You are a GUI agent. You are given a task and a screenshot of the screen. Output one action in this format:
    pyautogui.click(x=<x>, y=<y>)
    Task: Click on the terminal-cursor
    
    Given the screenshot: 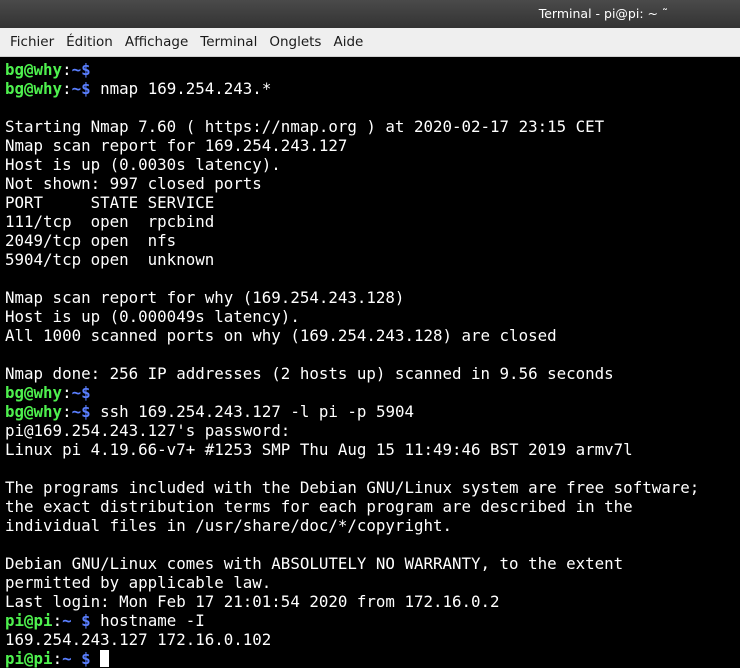 What is the action you would take?
    pyautogui.click(x=105, y=658)
    